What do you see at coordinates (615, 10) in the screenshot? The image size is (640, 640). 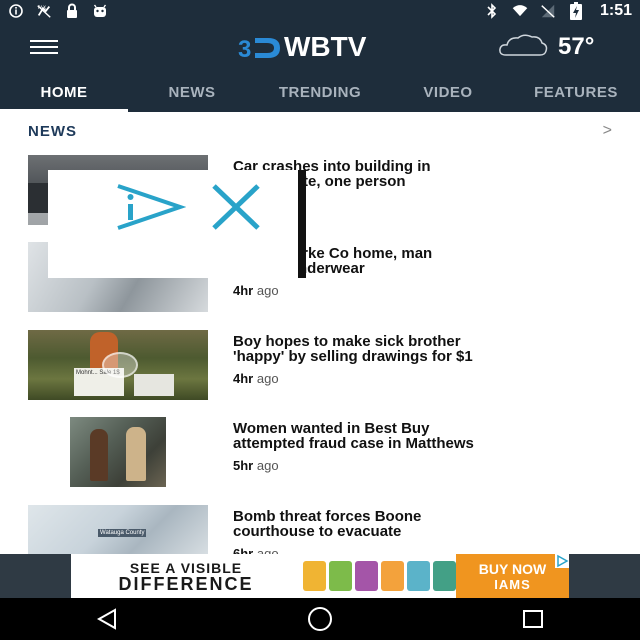 I see `clock: 1:51` at bounding box center [615, 10].